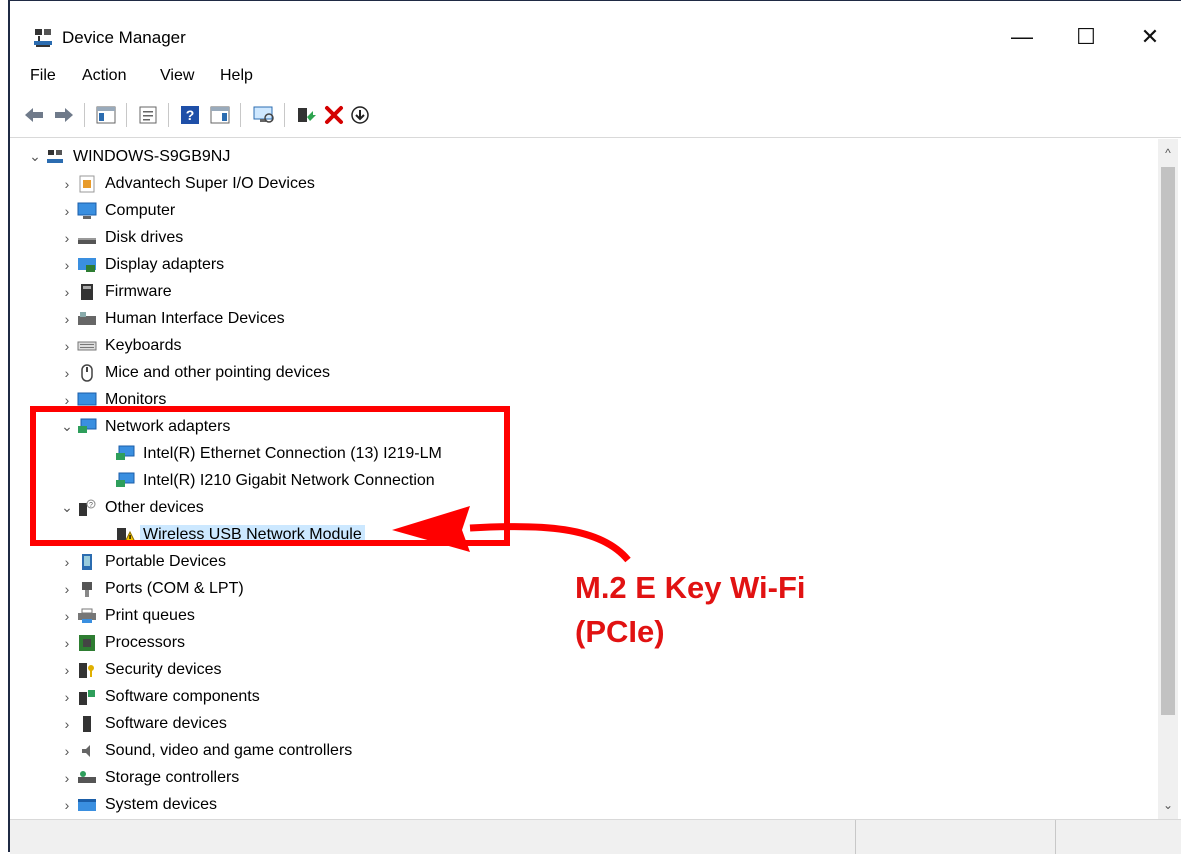 The width and height of the screenshot is (1181, 854). Describe the element at coordinates (173, 318) in the screenshot. I see `tree-item-hid: › Human Interface Devices` at that location.